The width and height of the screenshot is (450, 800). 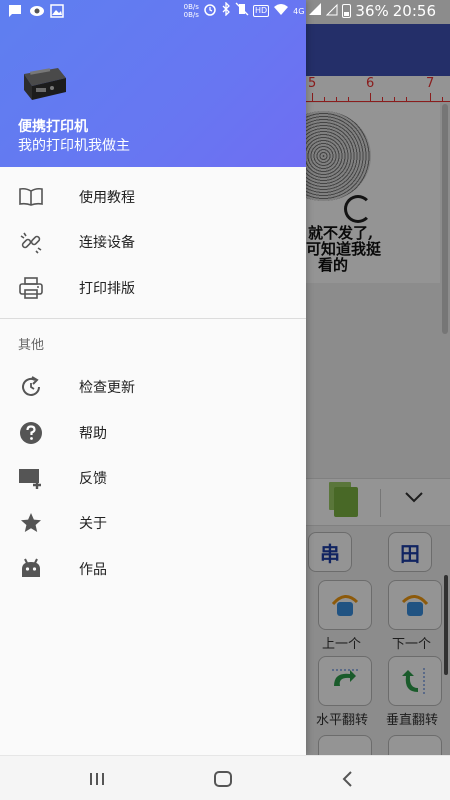 I want to click on book-icon, so click(x=31, y=197).